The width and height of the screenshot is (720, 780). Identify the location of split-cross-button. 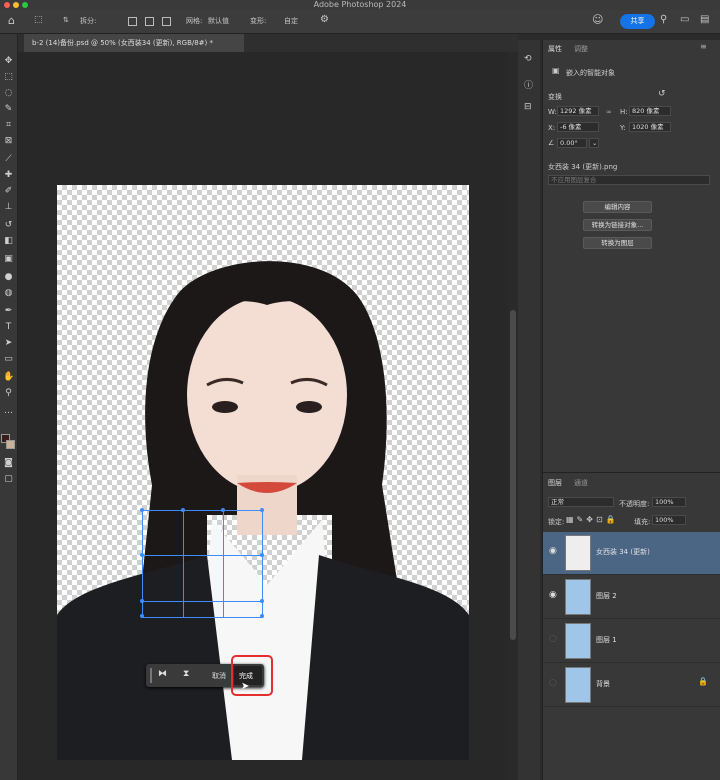
(132, 22).